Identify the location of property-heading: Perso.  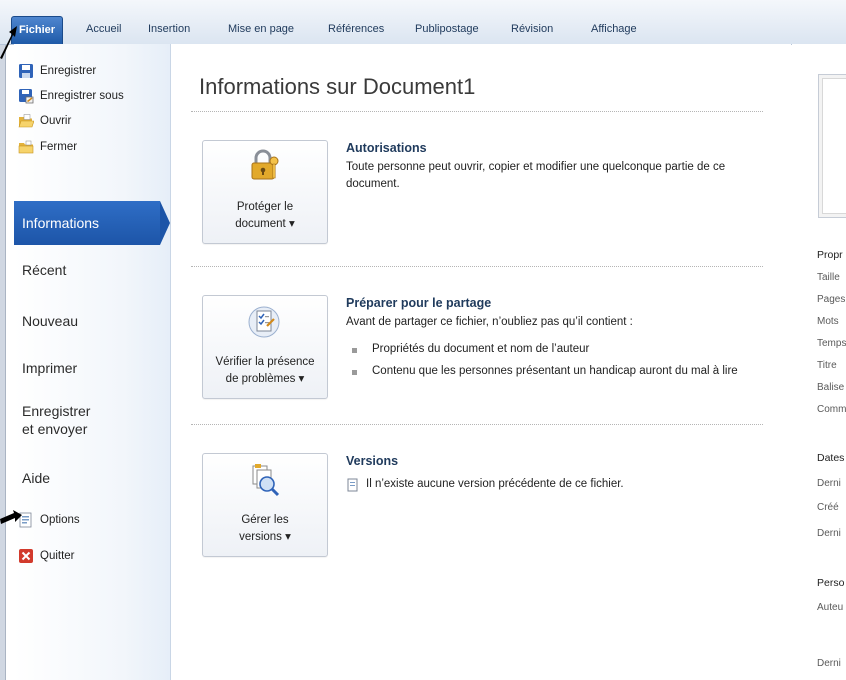
(831, 583).